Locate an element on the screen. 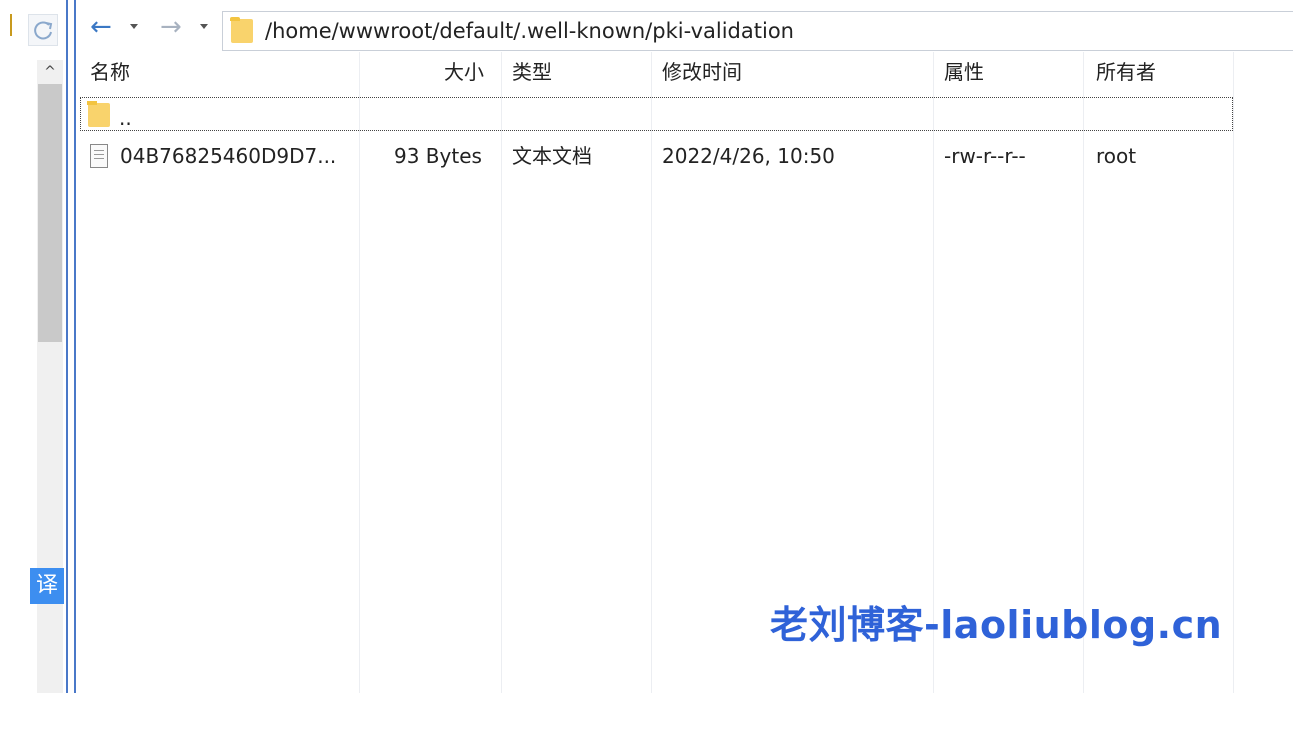 The image size is (1293, 743). list-item: .. is located at coordinates (656, 114).